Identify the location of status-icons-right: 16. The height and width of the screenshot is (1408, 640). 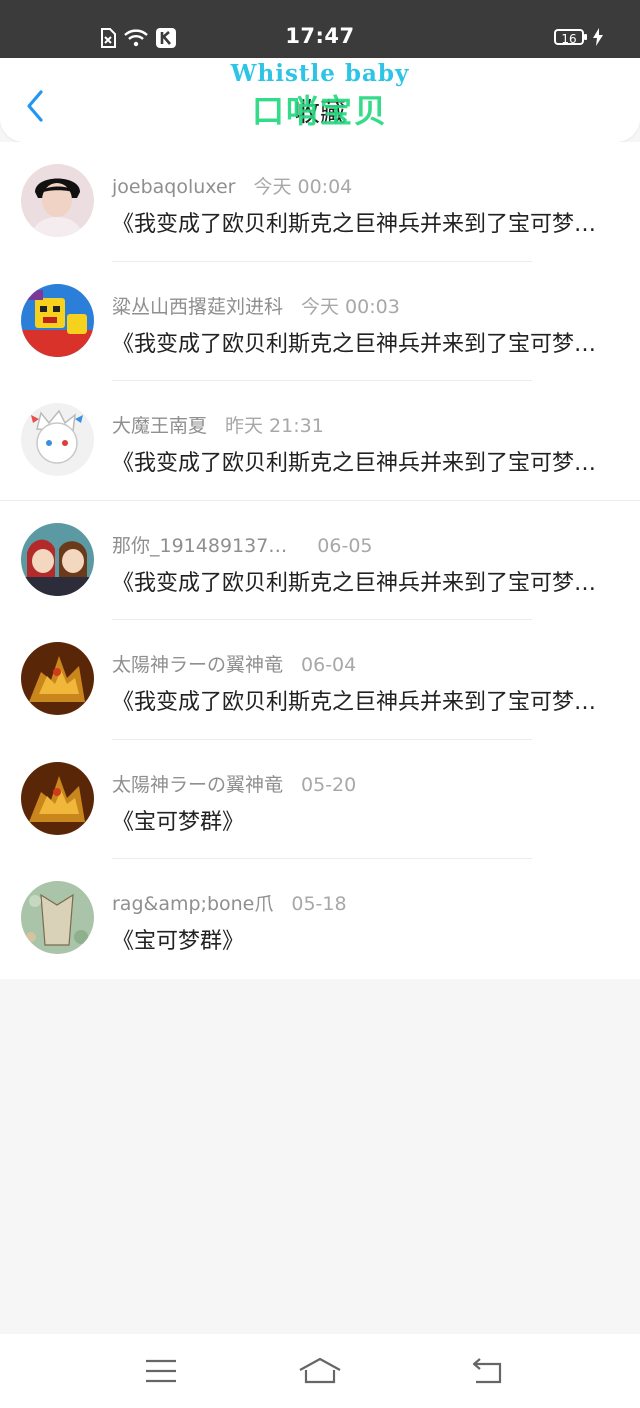
(579, 37).